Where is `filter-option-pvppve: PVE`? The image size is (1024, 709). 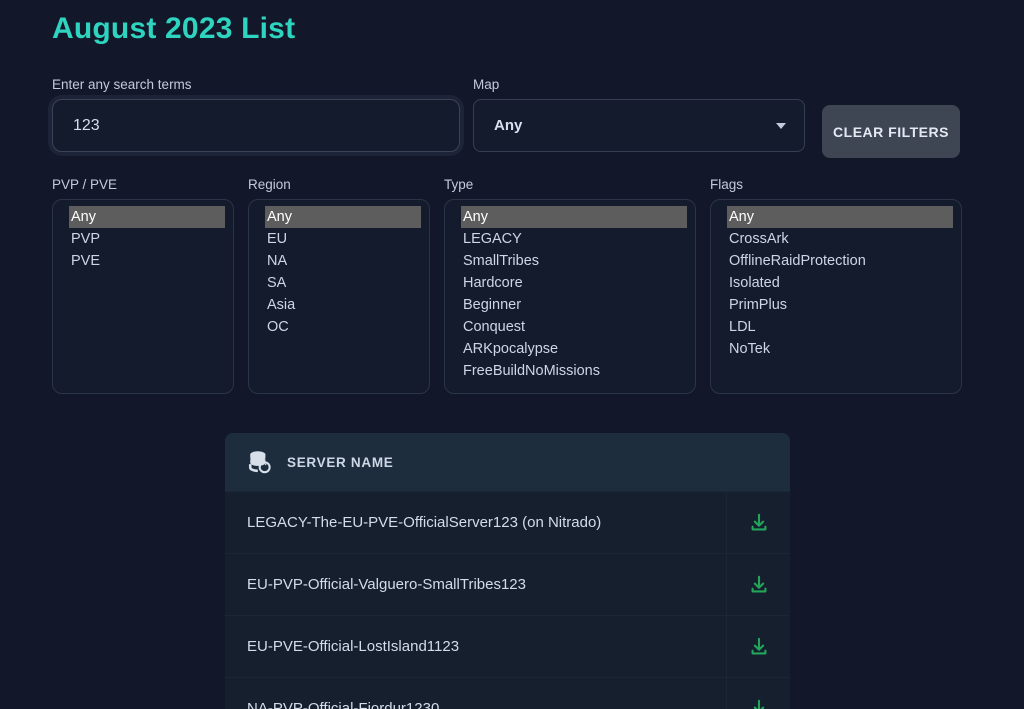
filter-option-pvppve: PVE is located at coordinates (143, 261).